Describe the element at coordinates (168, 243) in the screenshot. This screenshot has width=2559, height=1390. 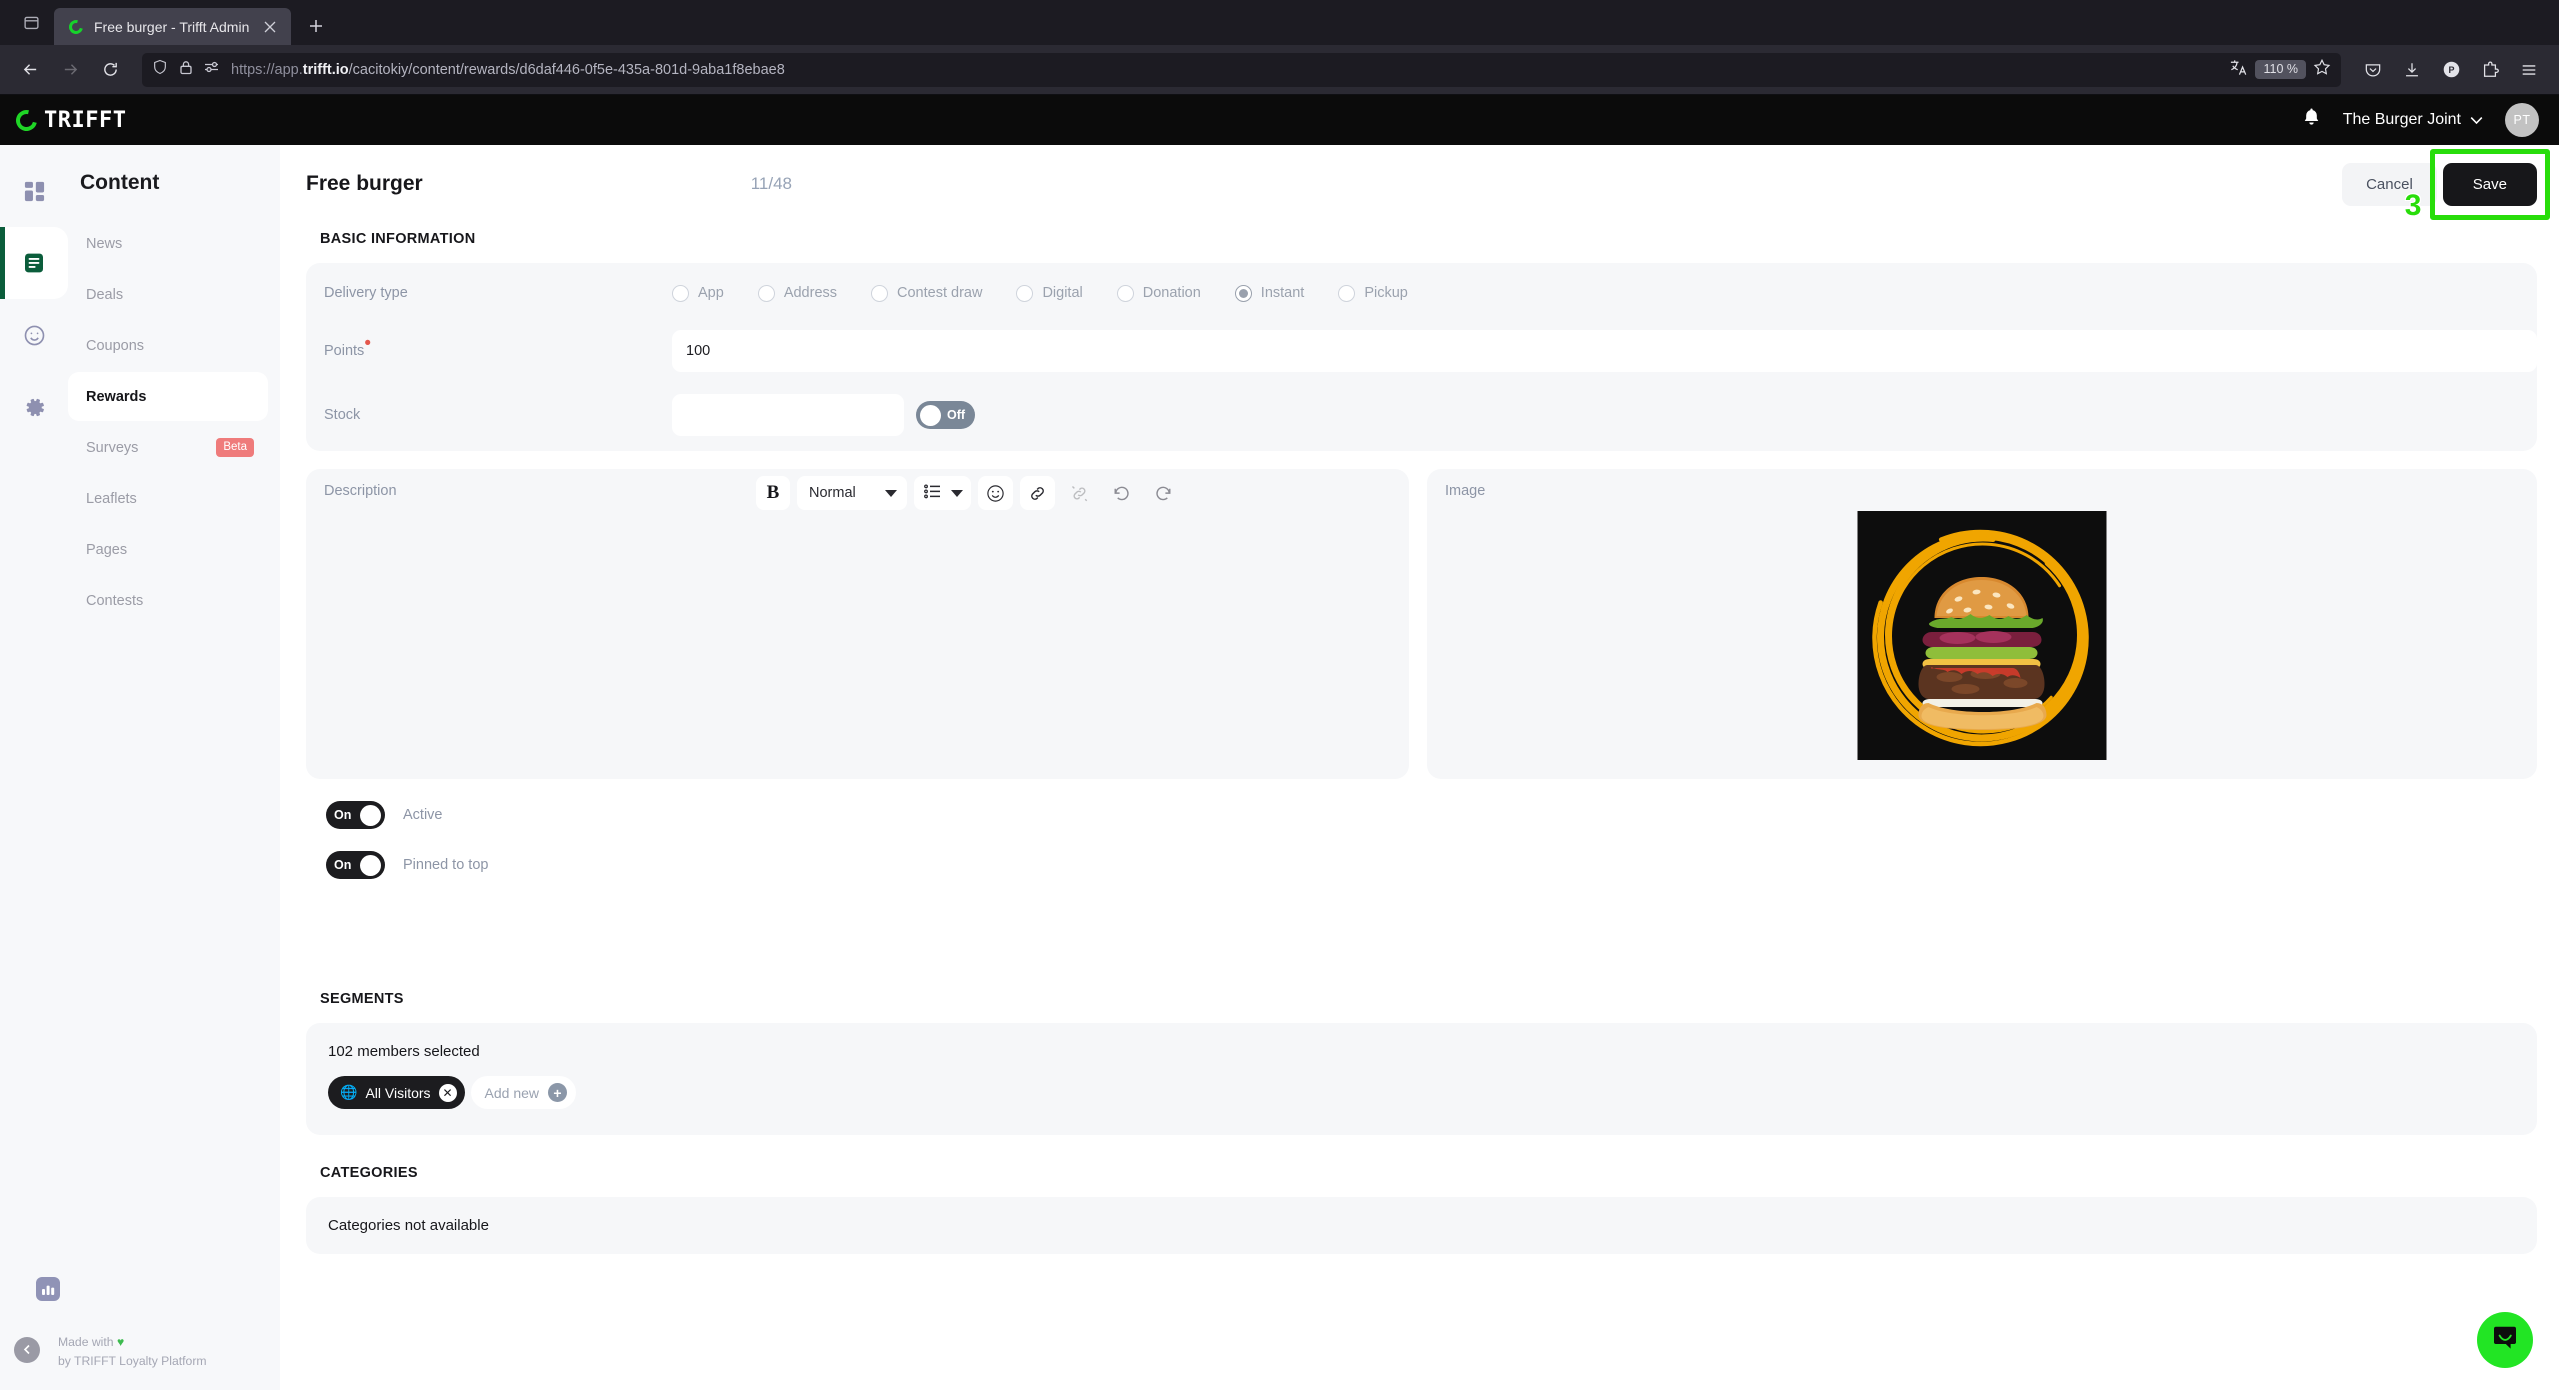
I see `sidebar-item-news: News` at that location.